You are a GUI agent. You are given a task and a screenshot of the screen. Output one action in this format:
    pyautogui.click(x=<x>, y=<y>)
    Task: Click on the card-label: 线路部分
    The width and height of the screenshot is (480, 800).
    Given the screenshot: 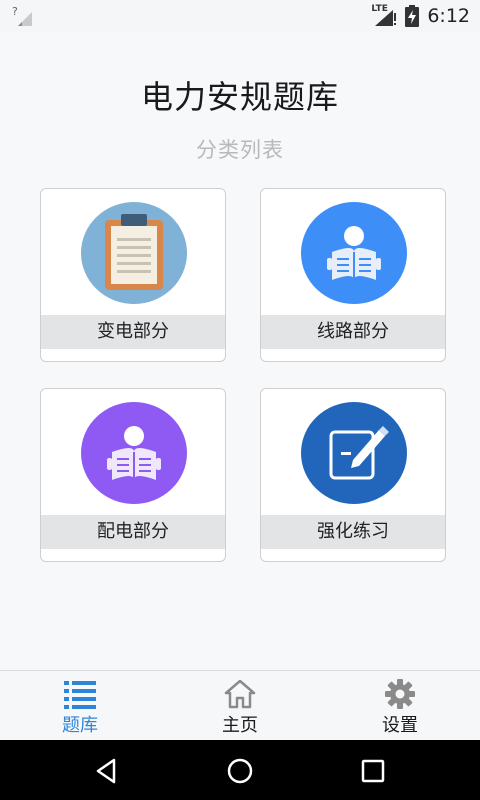 What is the action you would take?
    pyautogui.click(x=353, y=332)
    